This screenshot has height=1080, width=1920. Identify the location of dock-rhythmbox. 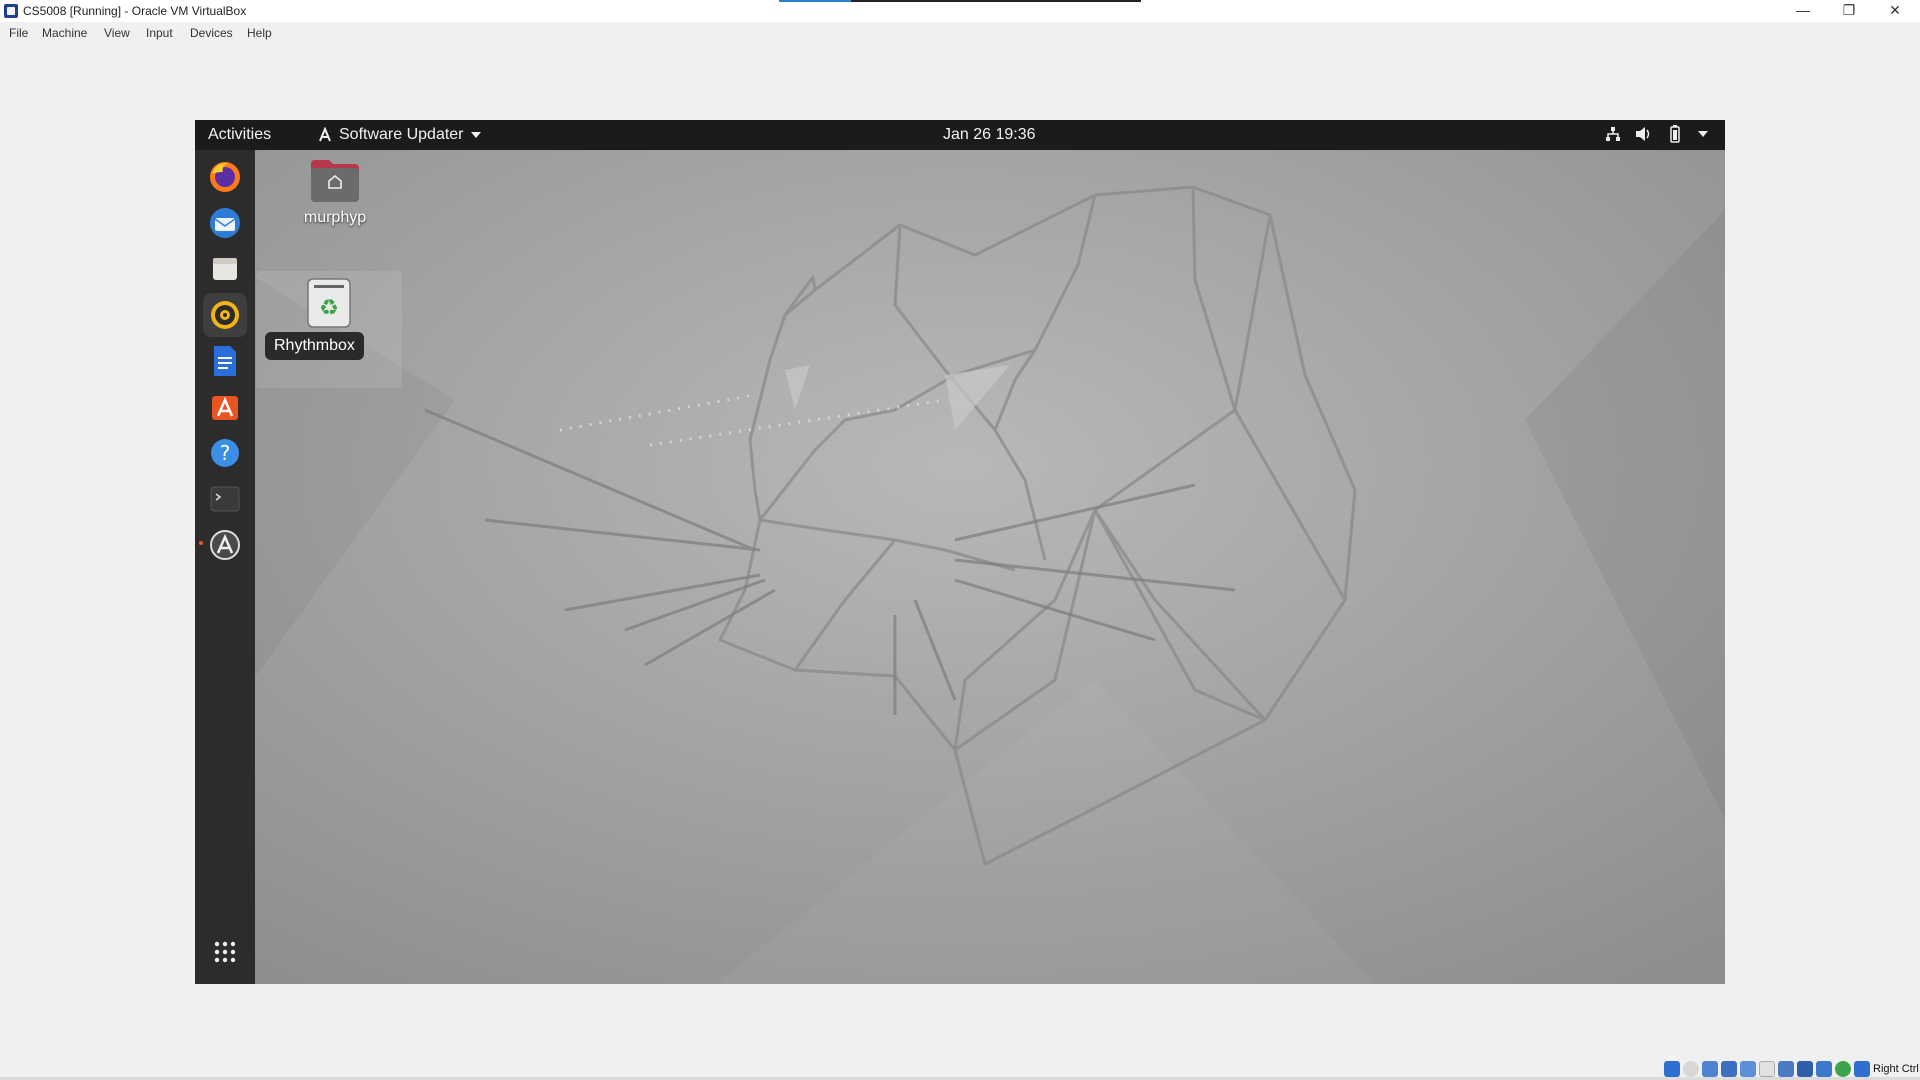
(225, 315).